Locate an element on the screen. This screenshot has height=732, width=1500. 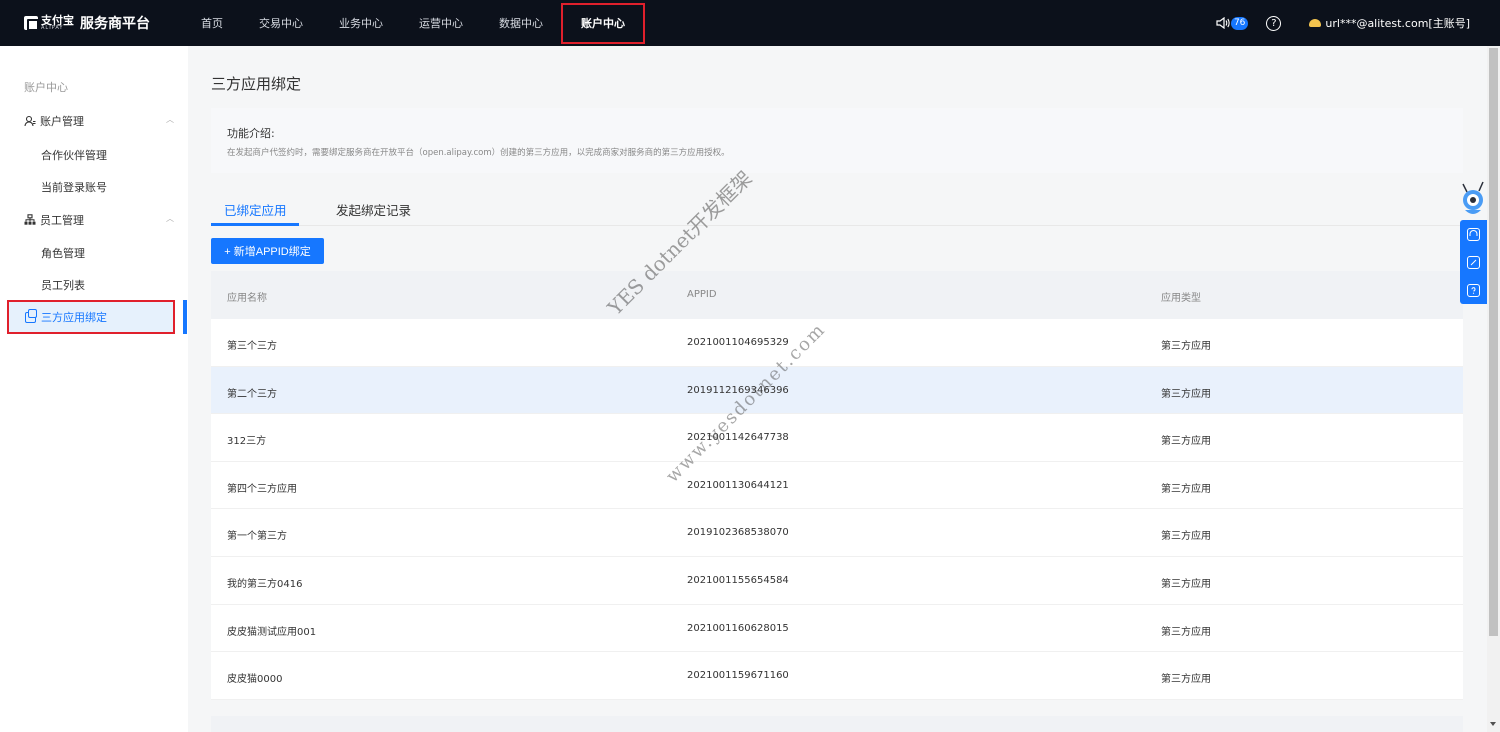
user-account-menu: url***@alitest.com[主账号] is located at coordinates (1389, 23).